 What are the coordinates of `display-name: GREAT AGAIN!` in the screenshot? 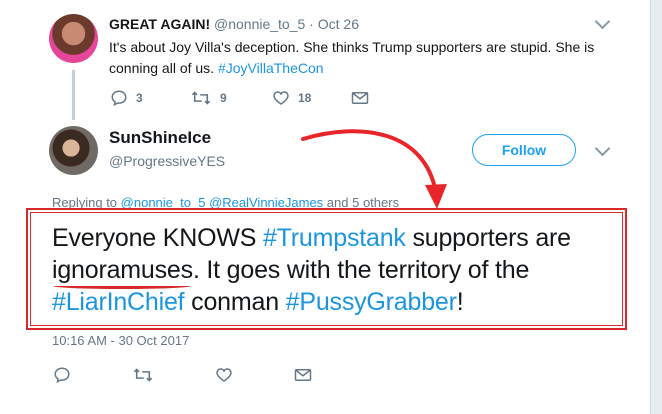 It's located at (159, 24).